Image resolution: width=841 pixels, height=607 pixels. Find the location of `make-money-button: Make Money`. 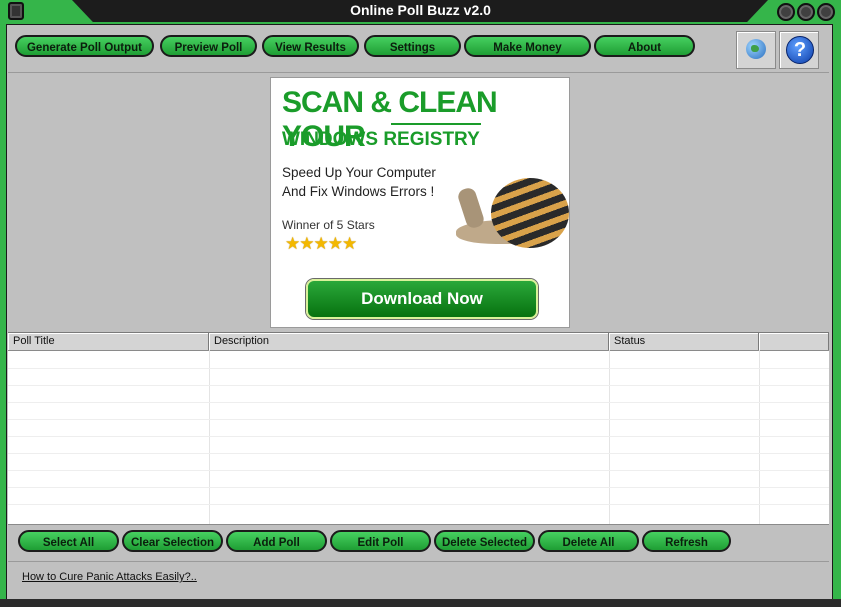

make-money-button: Make Money is located at coordinates (527, 46).